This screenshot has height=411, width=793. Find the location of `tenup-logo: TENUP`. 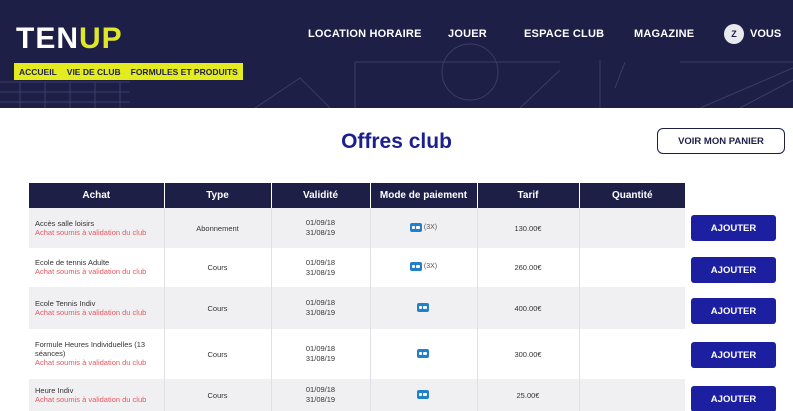

tenup-logo: TENUP is located at coordinates (69, 39).